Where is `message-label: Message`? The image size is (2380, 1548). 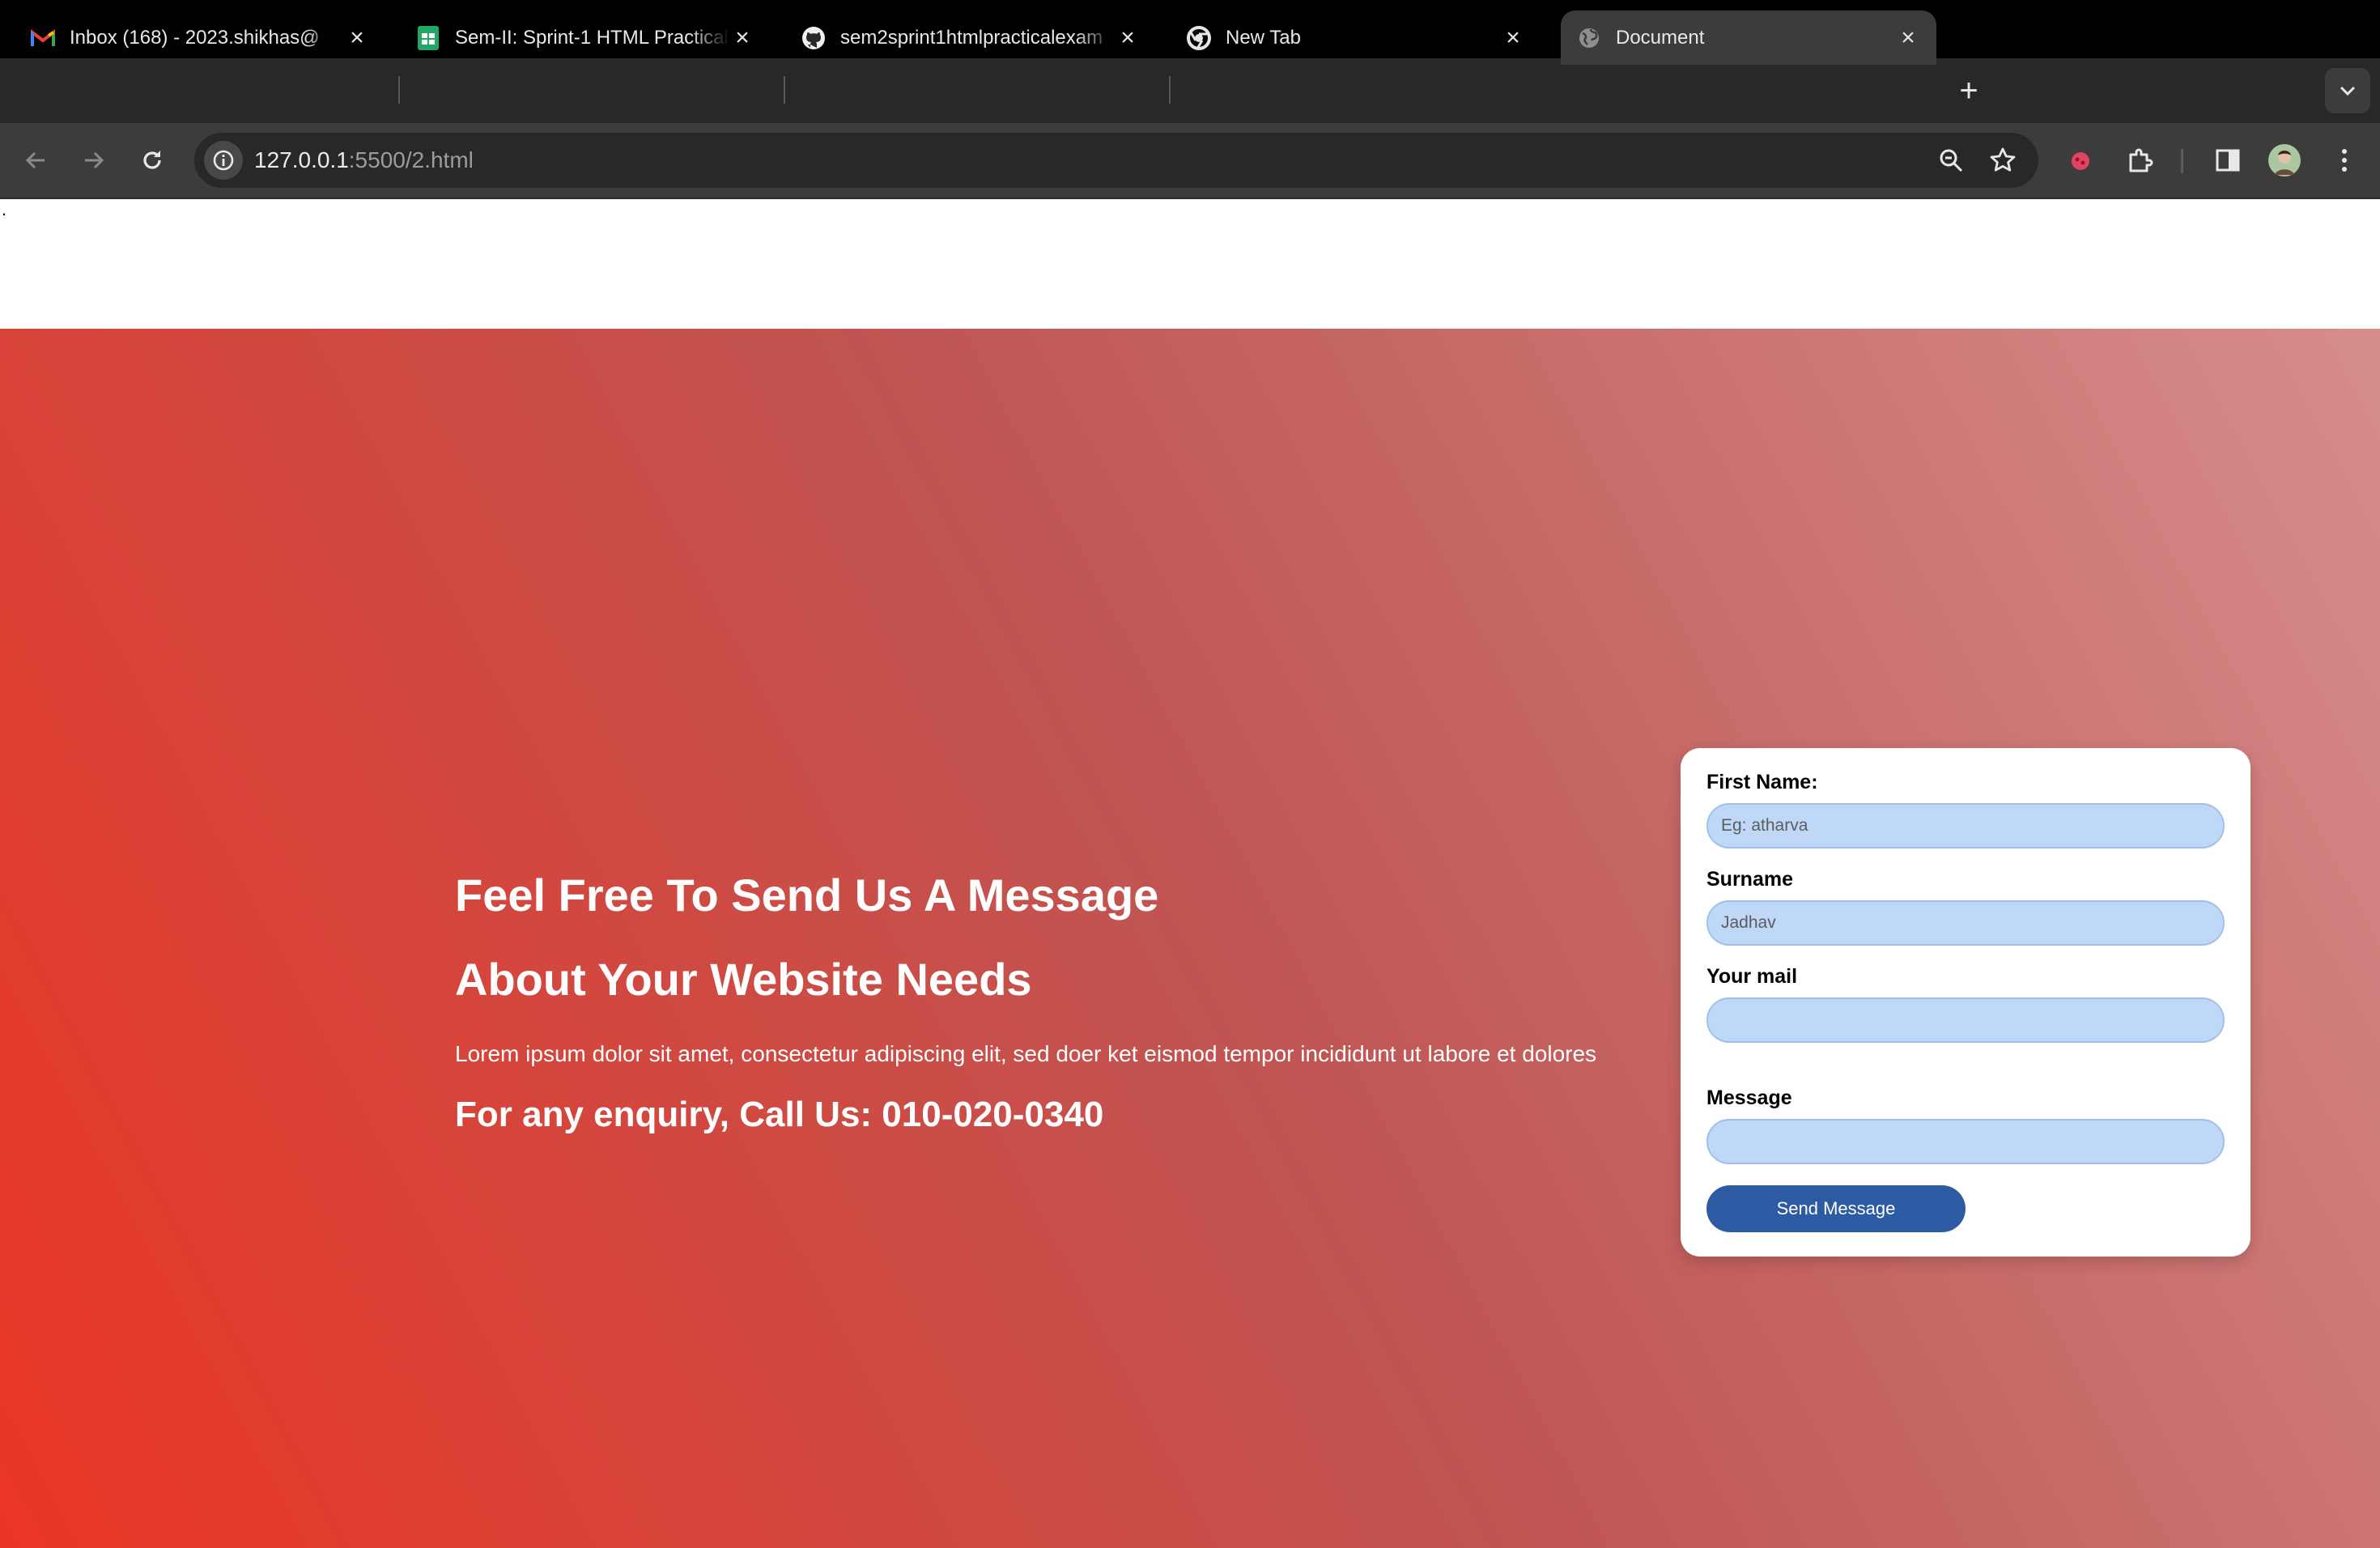 message-label: Message is located at coordinates (1749, 1098).